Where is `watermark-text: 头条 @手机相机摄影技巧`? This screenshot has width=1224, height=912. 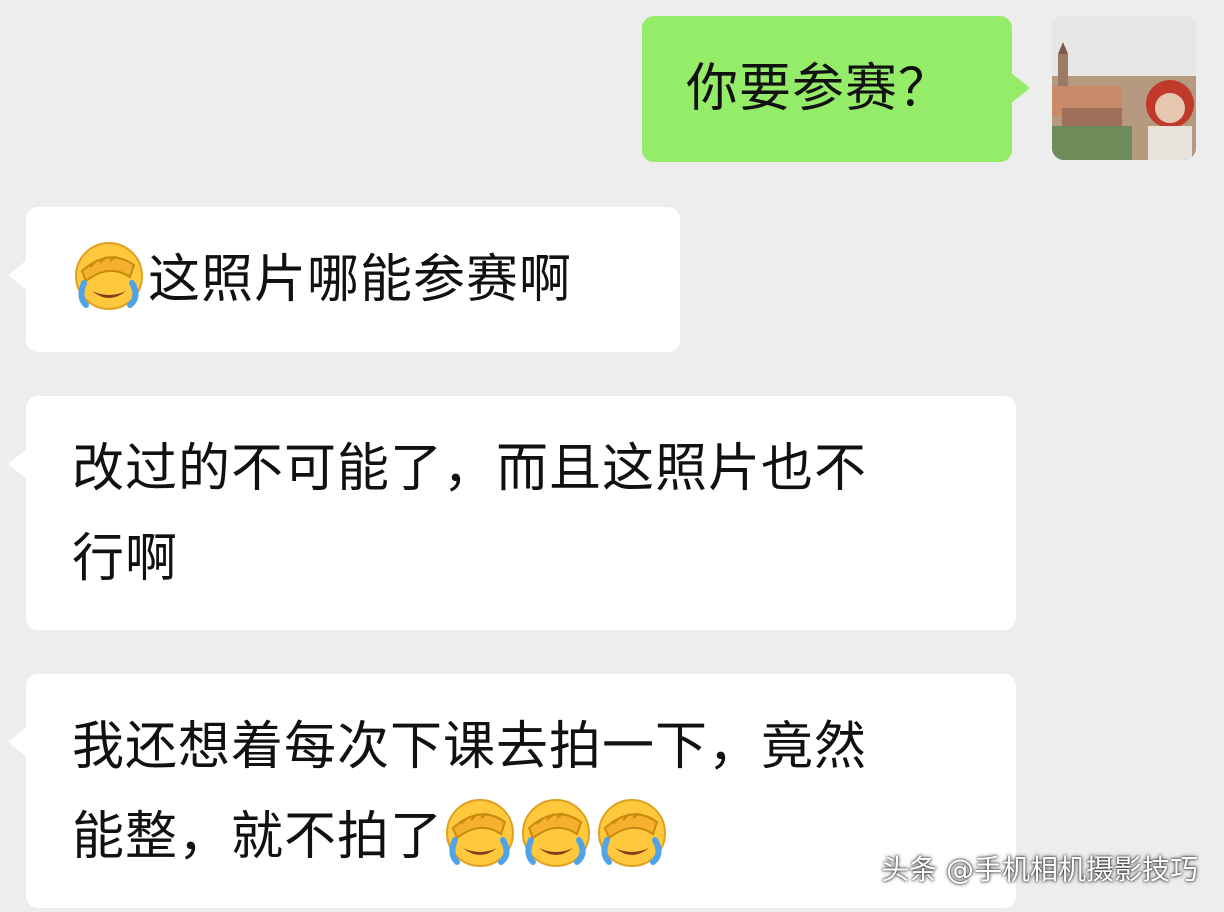
watermark-text: 头条 @手机相机摄影技巧 is located at coordinates (1039, 869).